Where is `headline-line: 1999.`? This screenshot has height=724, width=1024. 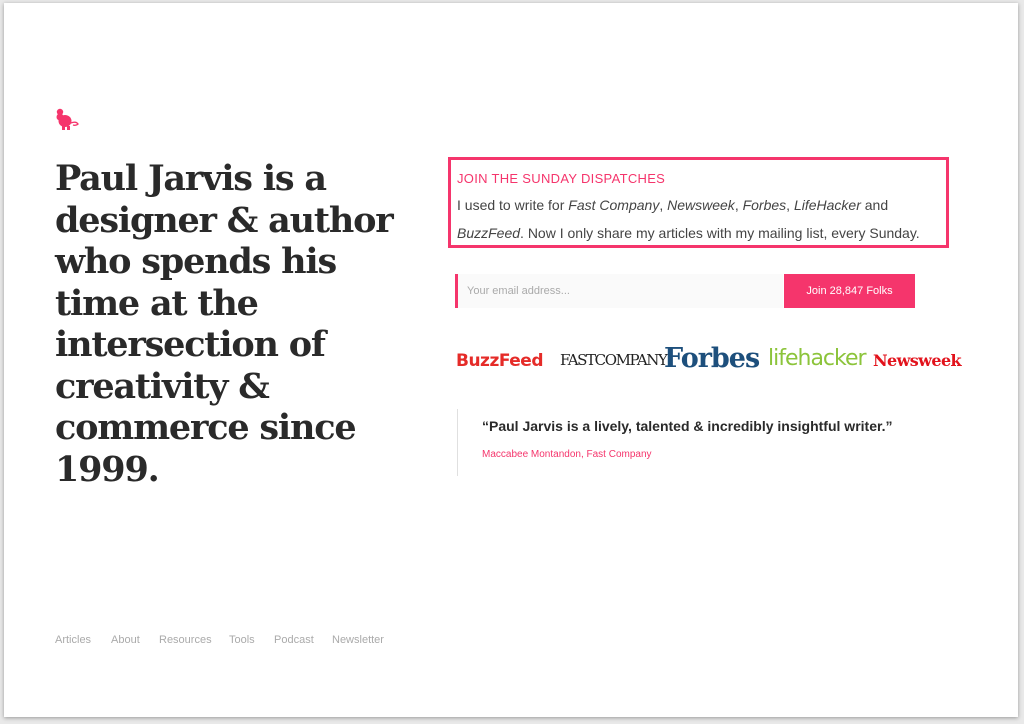 headline-line: 1999. is located at coordinates (107, 469).